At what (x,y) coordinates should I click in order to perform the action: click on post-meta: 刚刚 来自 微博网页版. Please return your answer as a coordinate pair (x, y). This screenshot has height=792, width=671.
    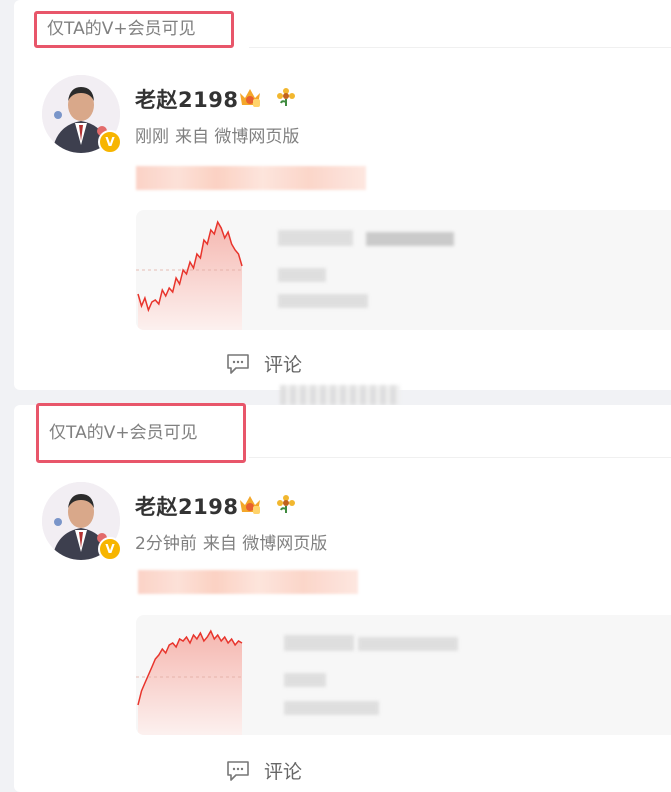
    Looking at the image, I should click on (220, 134).